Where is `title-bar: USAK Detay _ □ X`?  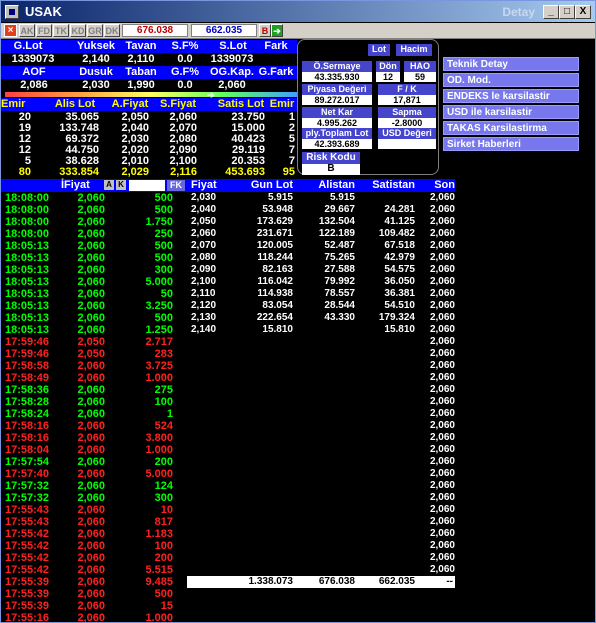 title-bar: USAK Detay _ □ X is located at coordinates (298, 11).